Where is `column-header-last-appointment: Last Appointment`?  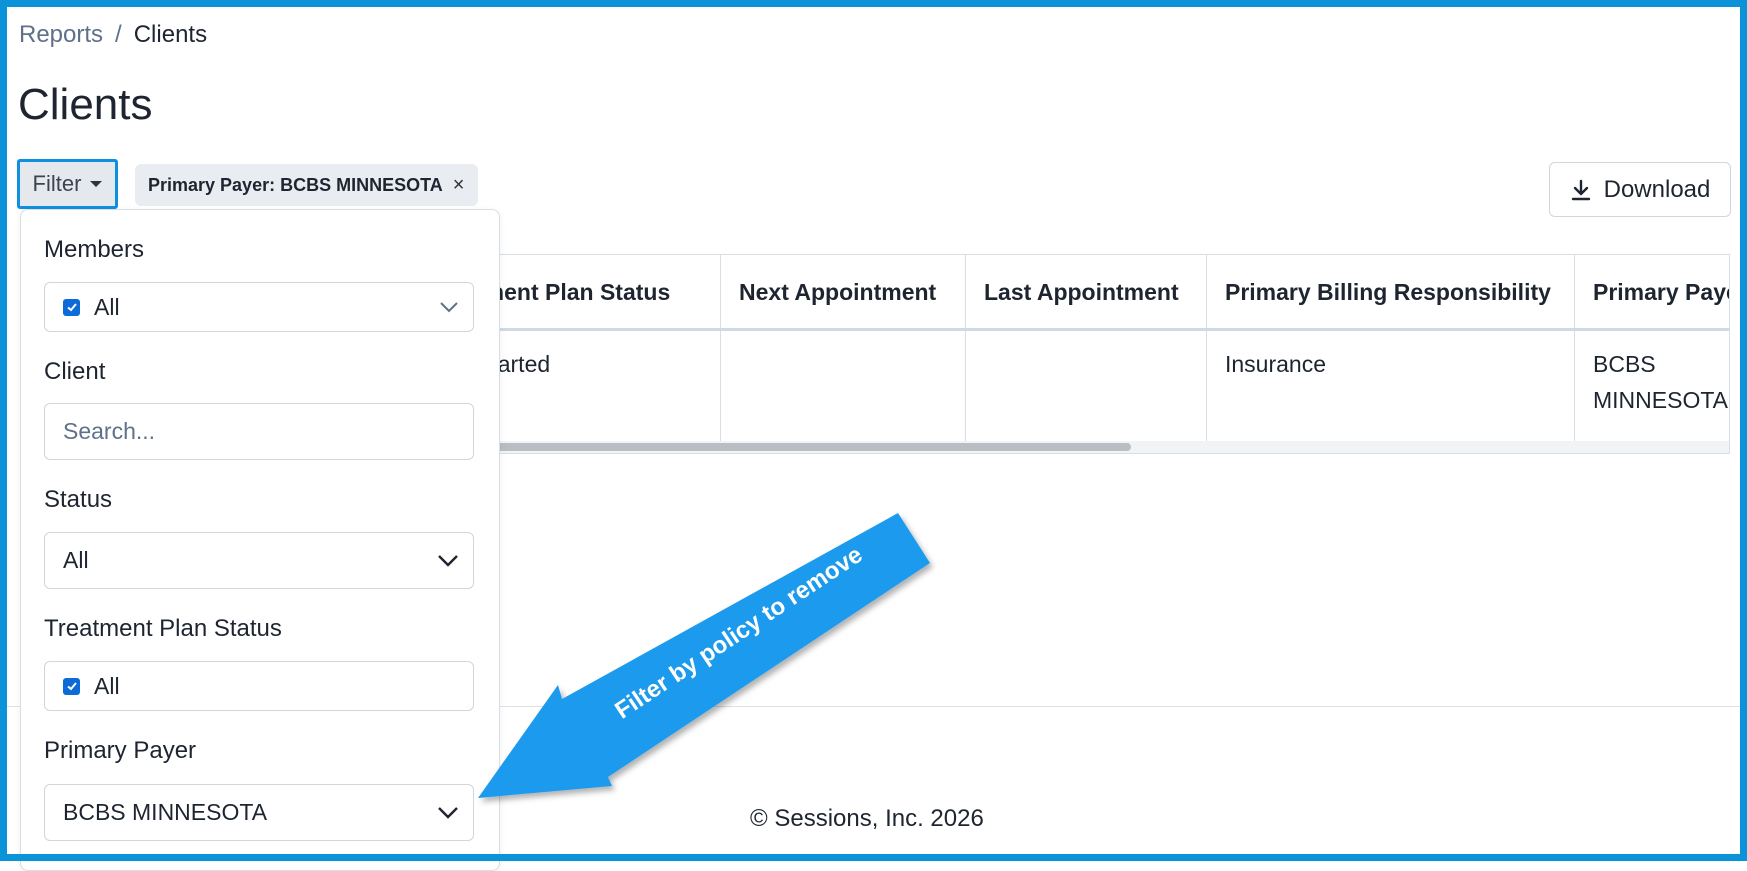
column-header-last-appointment: Last Appointment is located at coordinates (1085, 292).